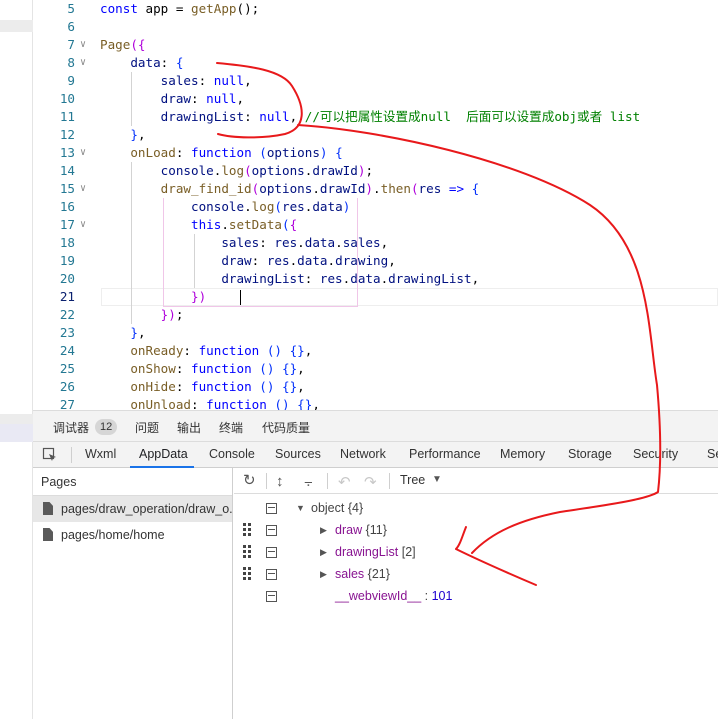  Describe the element at coordinates (71, 26) in the screenshot. I see `line-number: 6` at that location.